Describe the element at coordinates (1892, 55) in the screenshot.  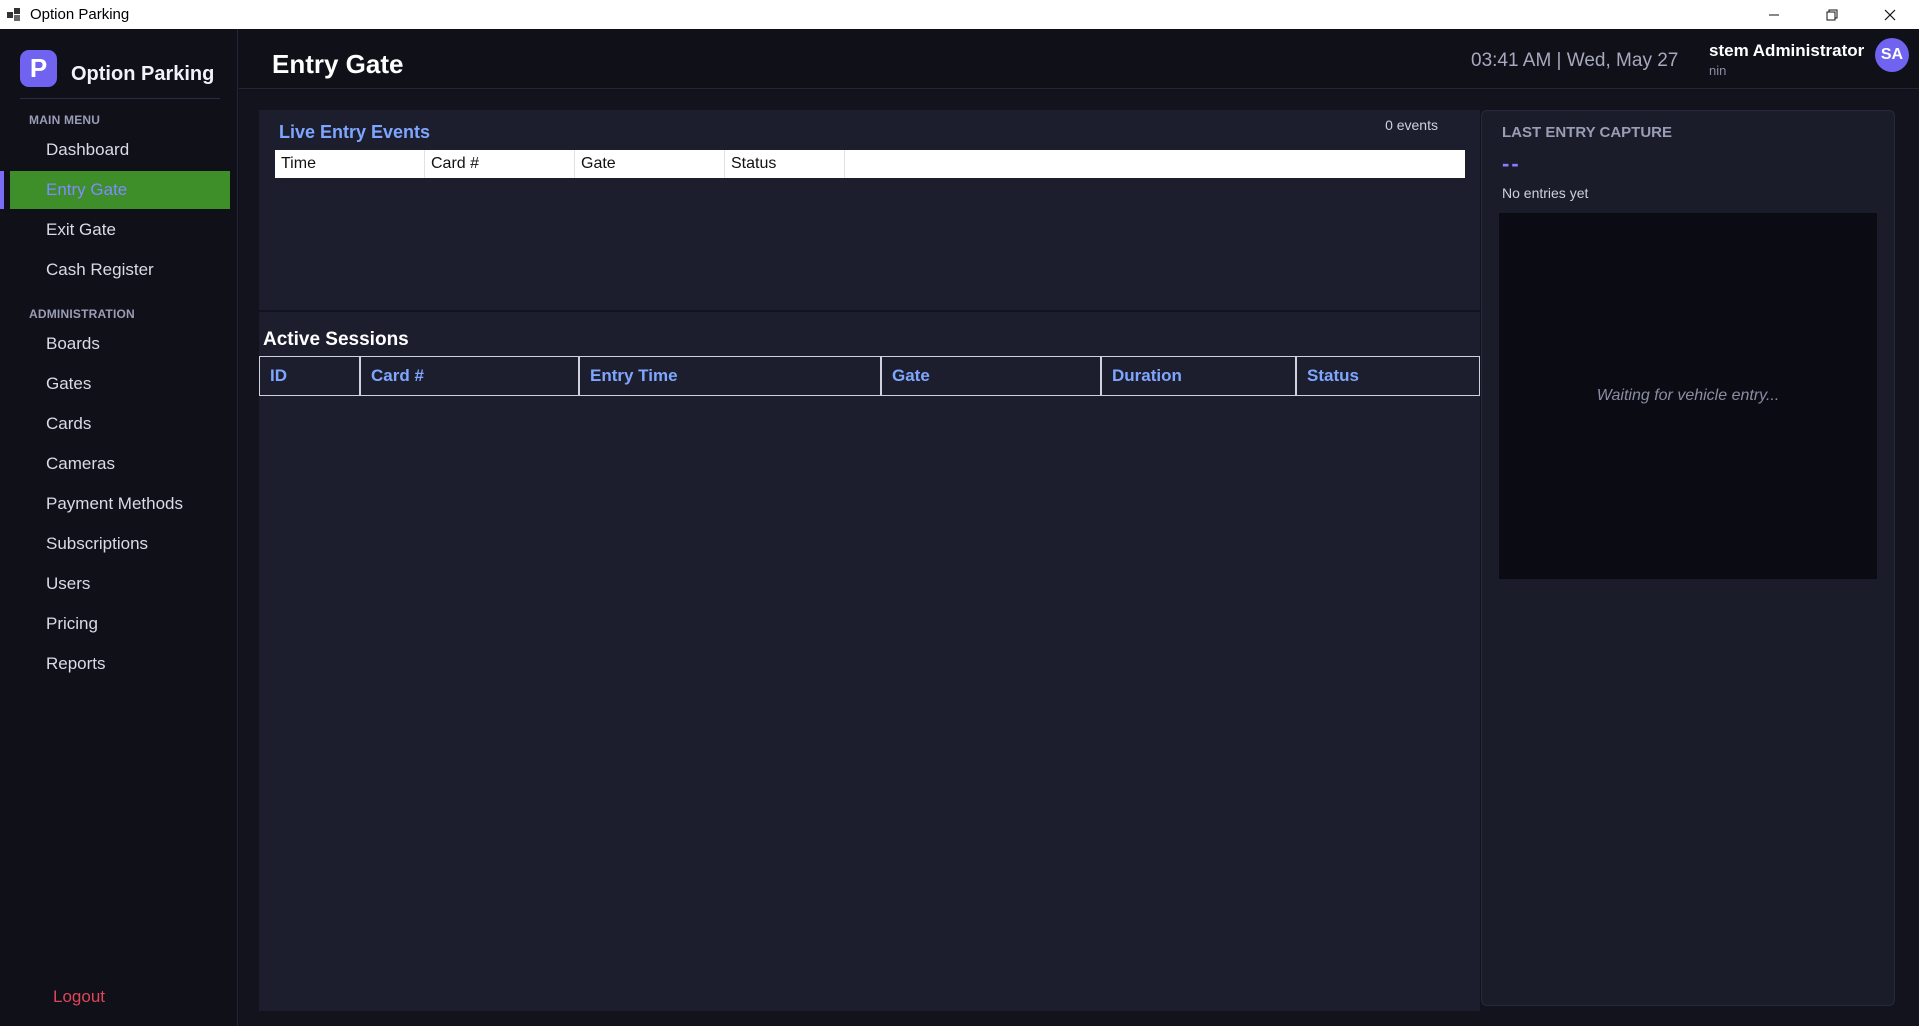
I see `avatar: SA` at that location.